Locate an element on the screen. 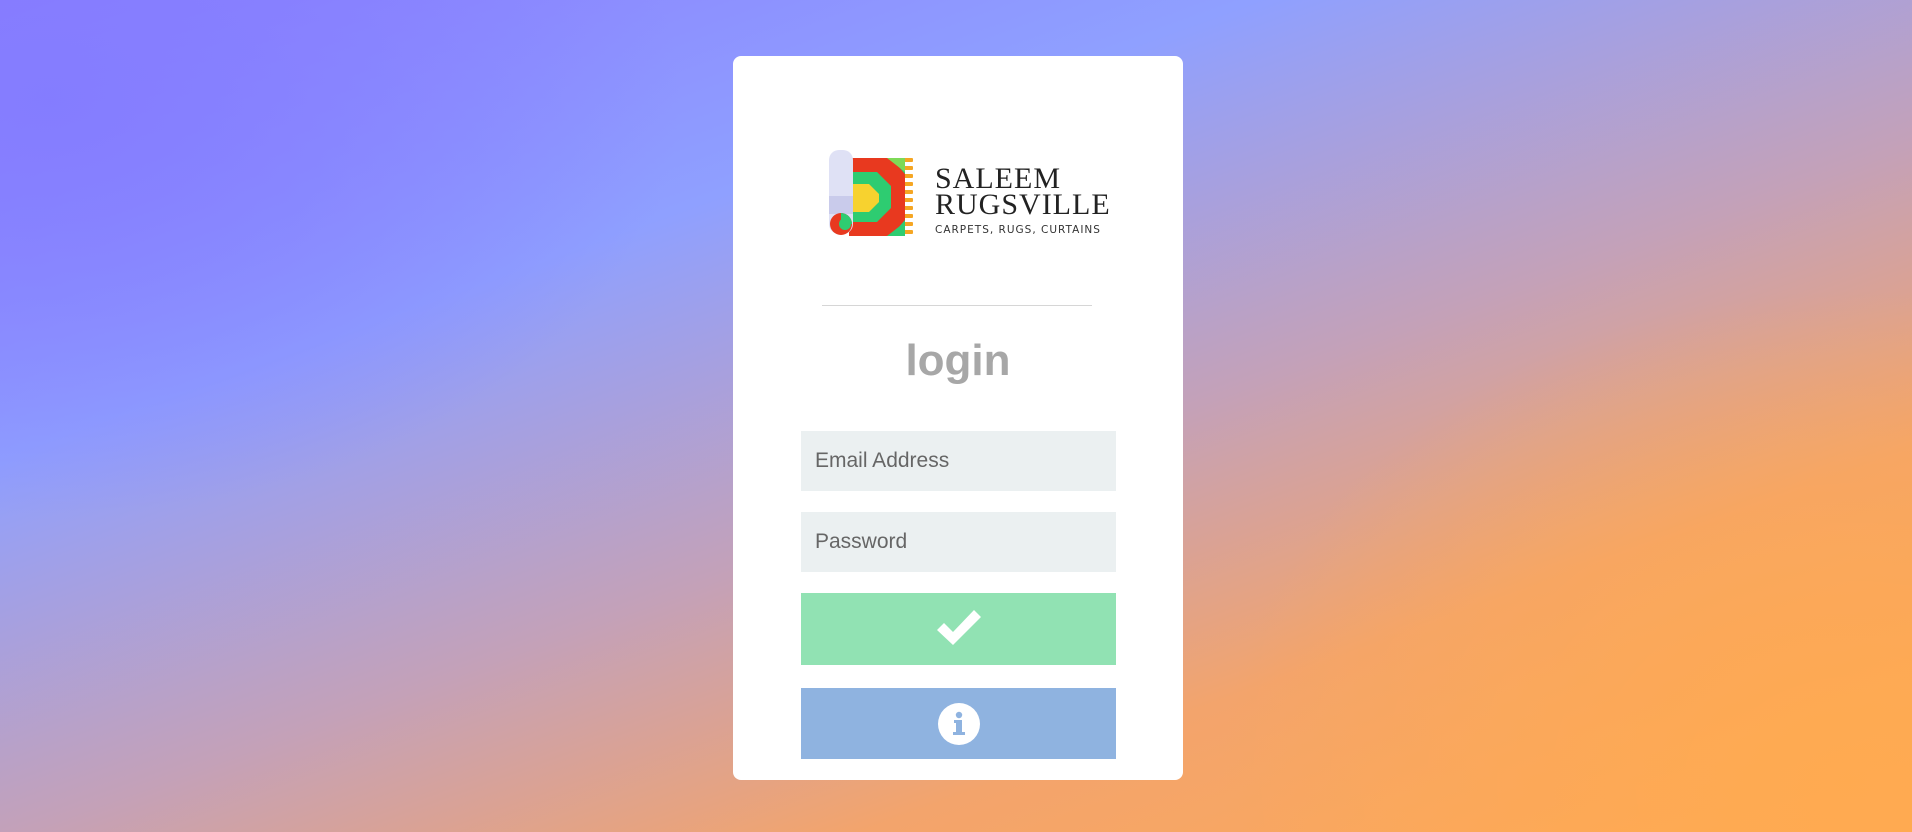 This screenshot has height=832, width=1912. brand-logo: SALEEM RUGSVILLE CARPETS, RUGS, CURTAINS is located at coordinates (969, 196).